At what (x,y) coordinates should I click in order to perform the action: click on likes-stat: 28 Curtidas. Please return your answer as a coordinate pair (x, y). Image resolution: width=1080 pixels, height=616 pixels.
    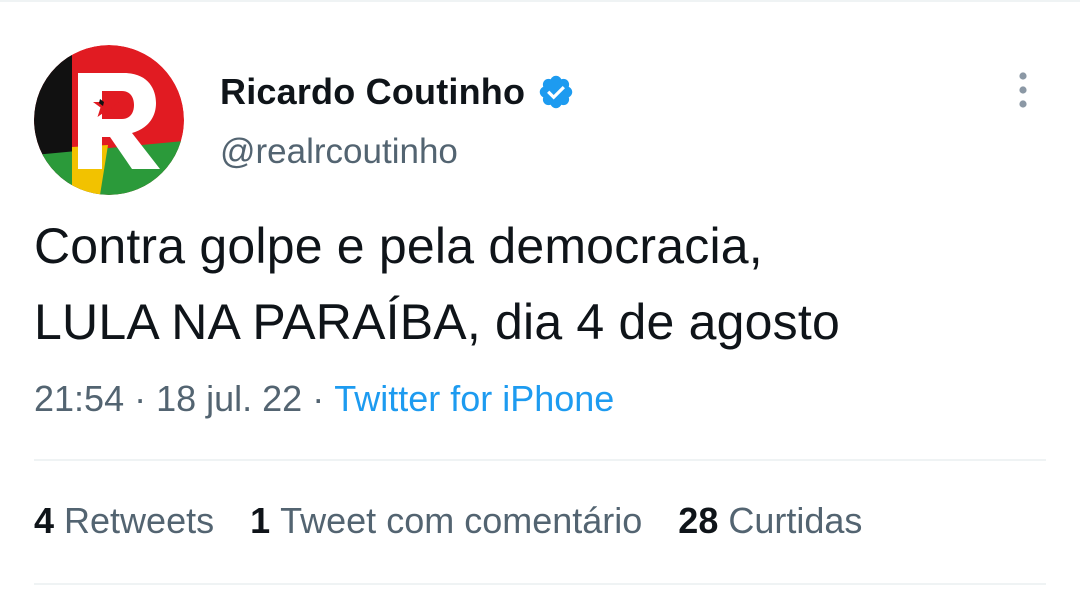
    Looking at the image, I should click on (770, 521).